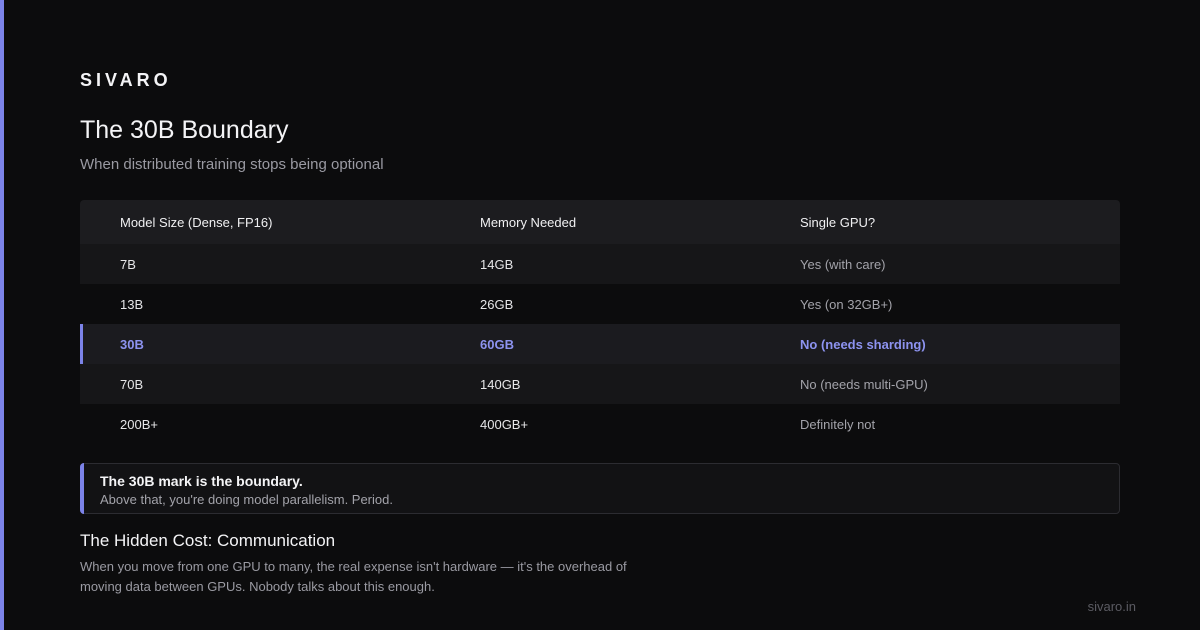 The height and width of the screenshot is (630, 1200). I want to click on cell-model-size: 7B, so click(128, 264).